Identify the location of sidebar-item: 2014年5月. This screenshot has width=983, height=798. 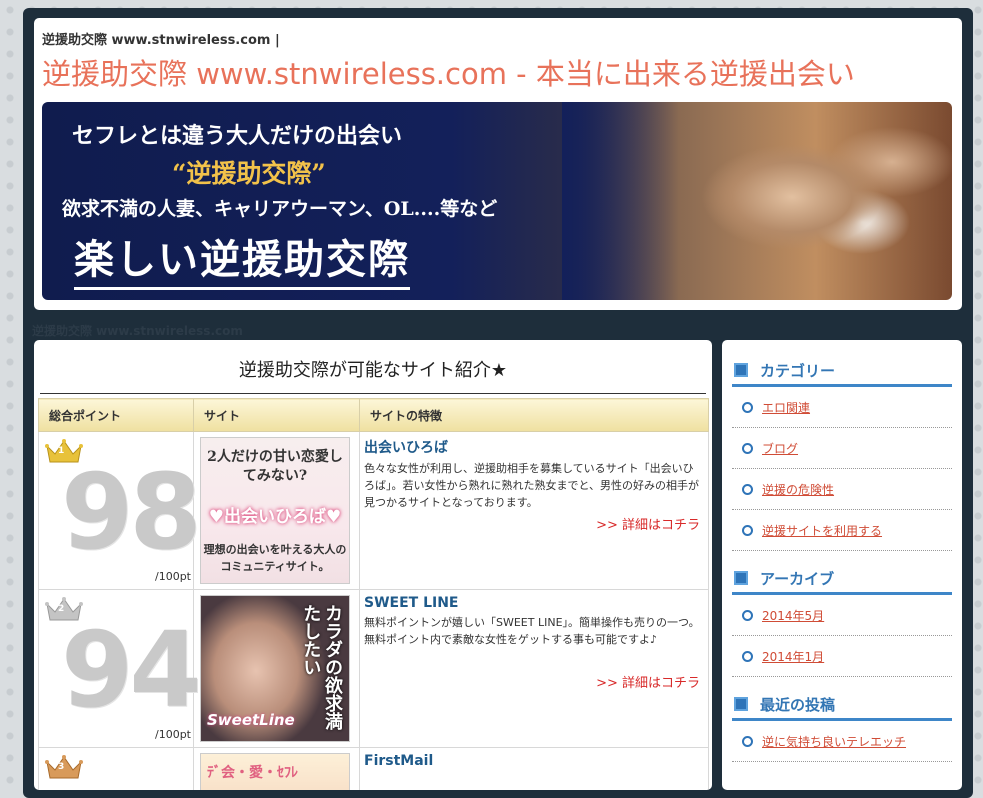
(842, 615).